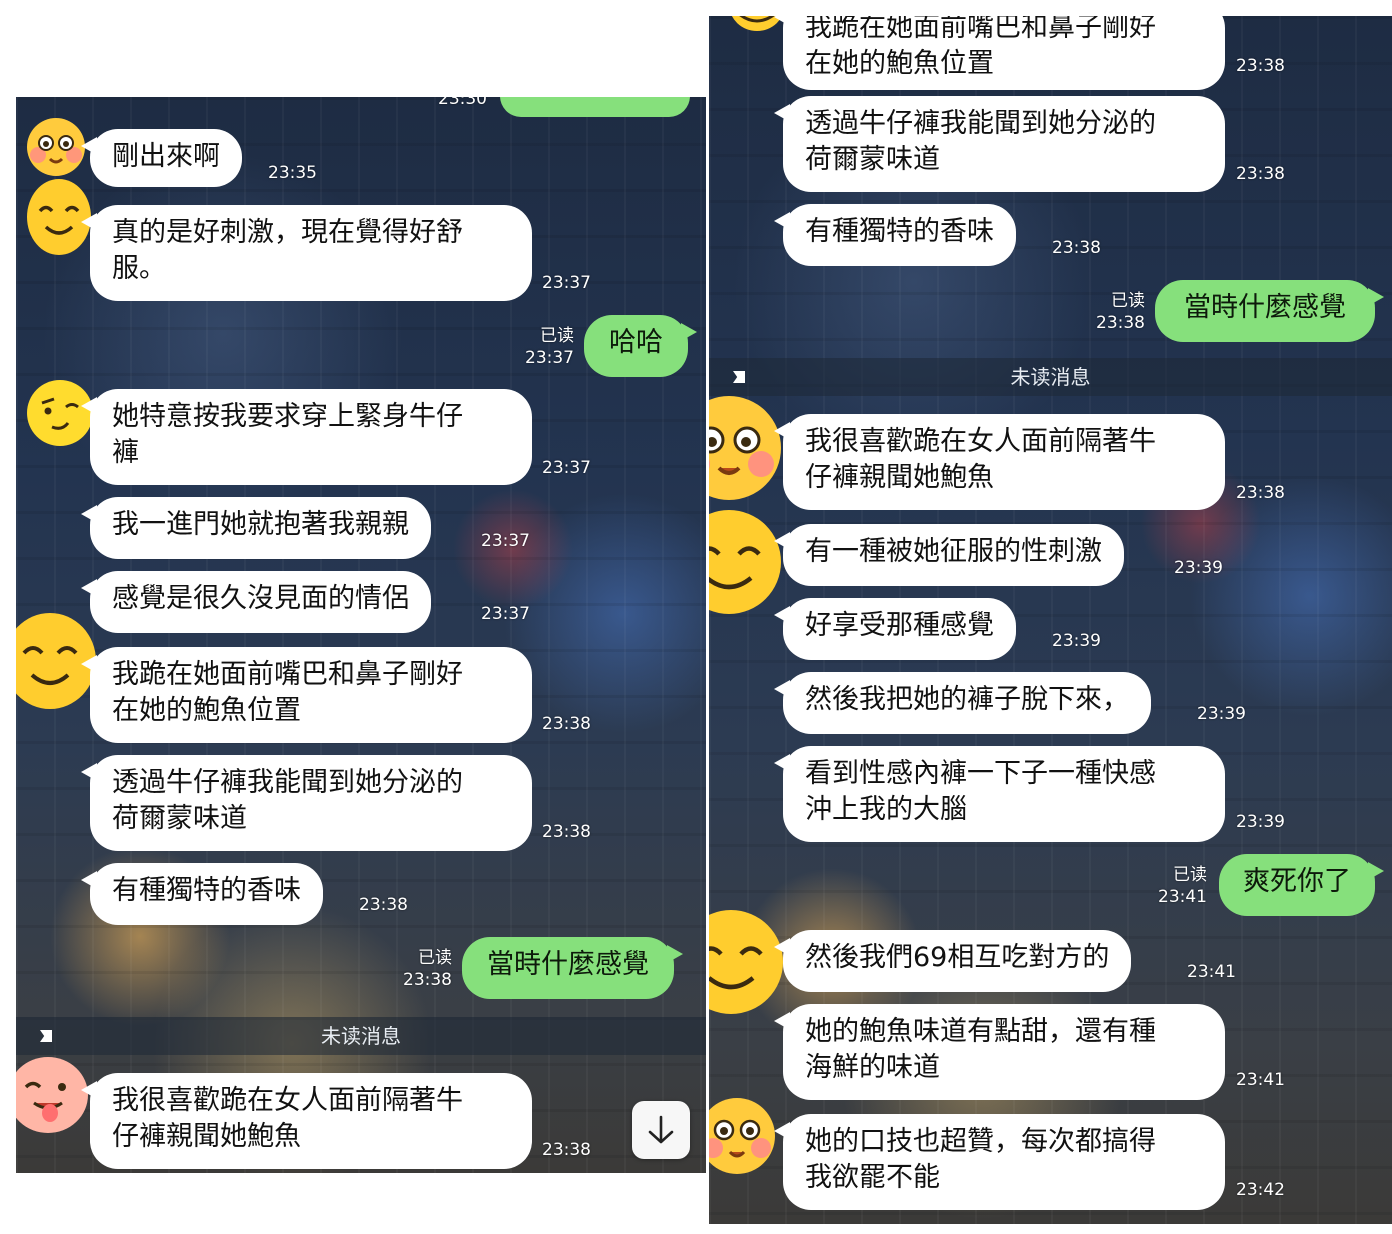 The height and width of the screenshot is (1234, 1392). I want to click on outgoing-message: 哈哈, so click(640, 346).